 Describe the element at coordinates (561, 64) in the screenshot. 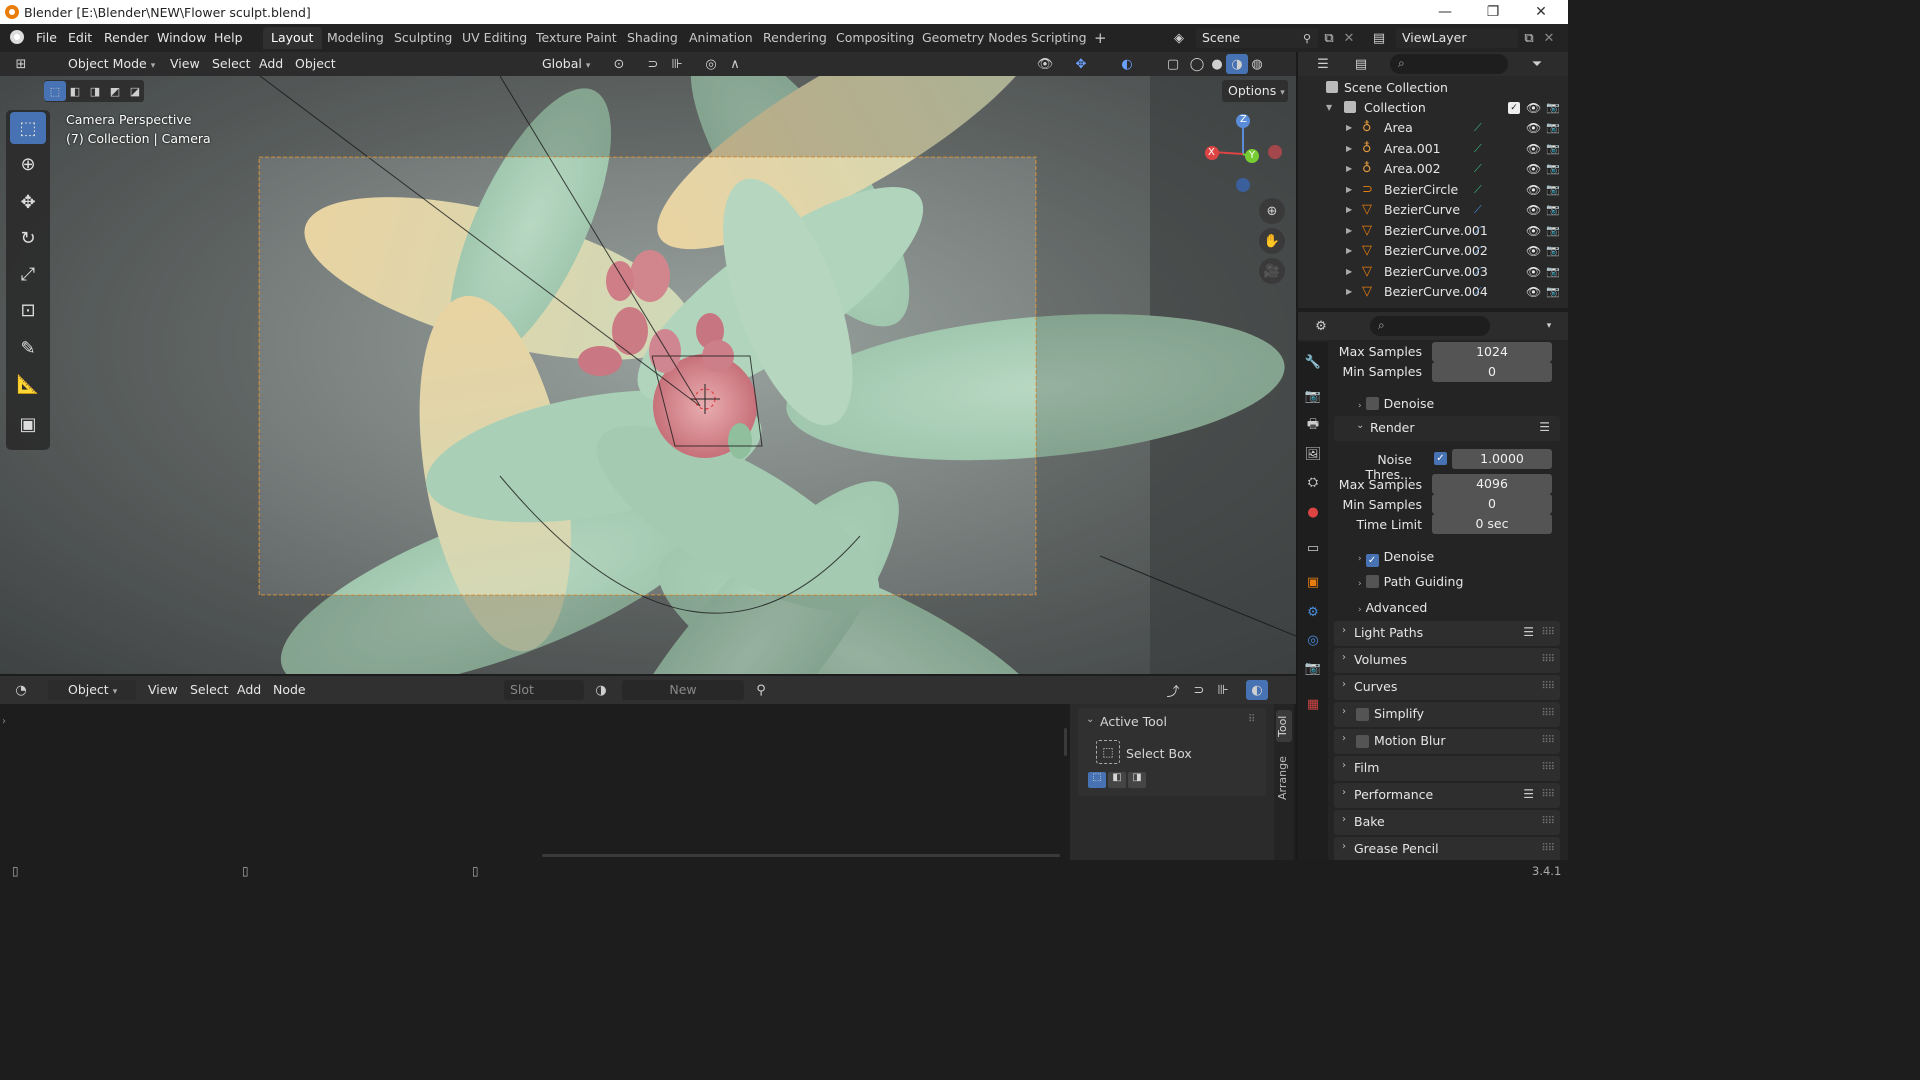

I see `orientation-dropdown: Global ▾` at that location.